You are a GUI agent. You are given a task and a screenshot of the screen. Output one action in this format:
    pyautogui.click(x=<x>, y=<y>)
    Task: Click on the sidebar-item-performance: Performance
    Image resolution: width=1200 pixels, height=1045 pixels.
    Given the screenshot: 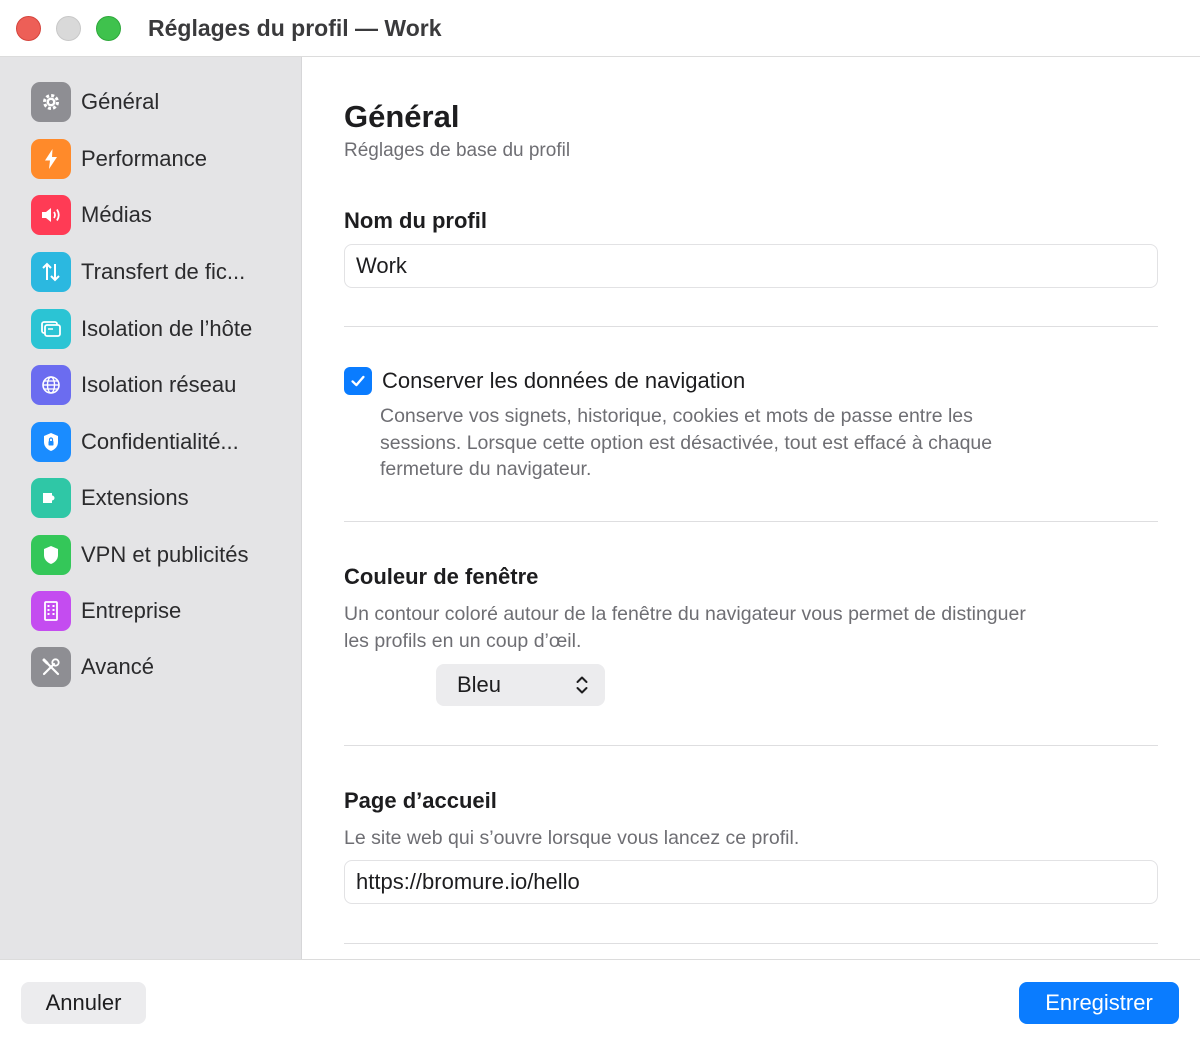 What is the action you would take?
    pyautogui.click(x=161, y=159)
    